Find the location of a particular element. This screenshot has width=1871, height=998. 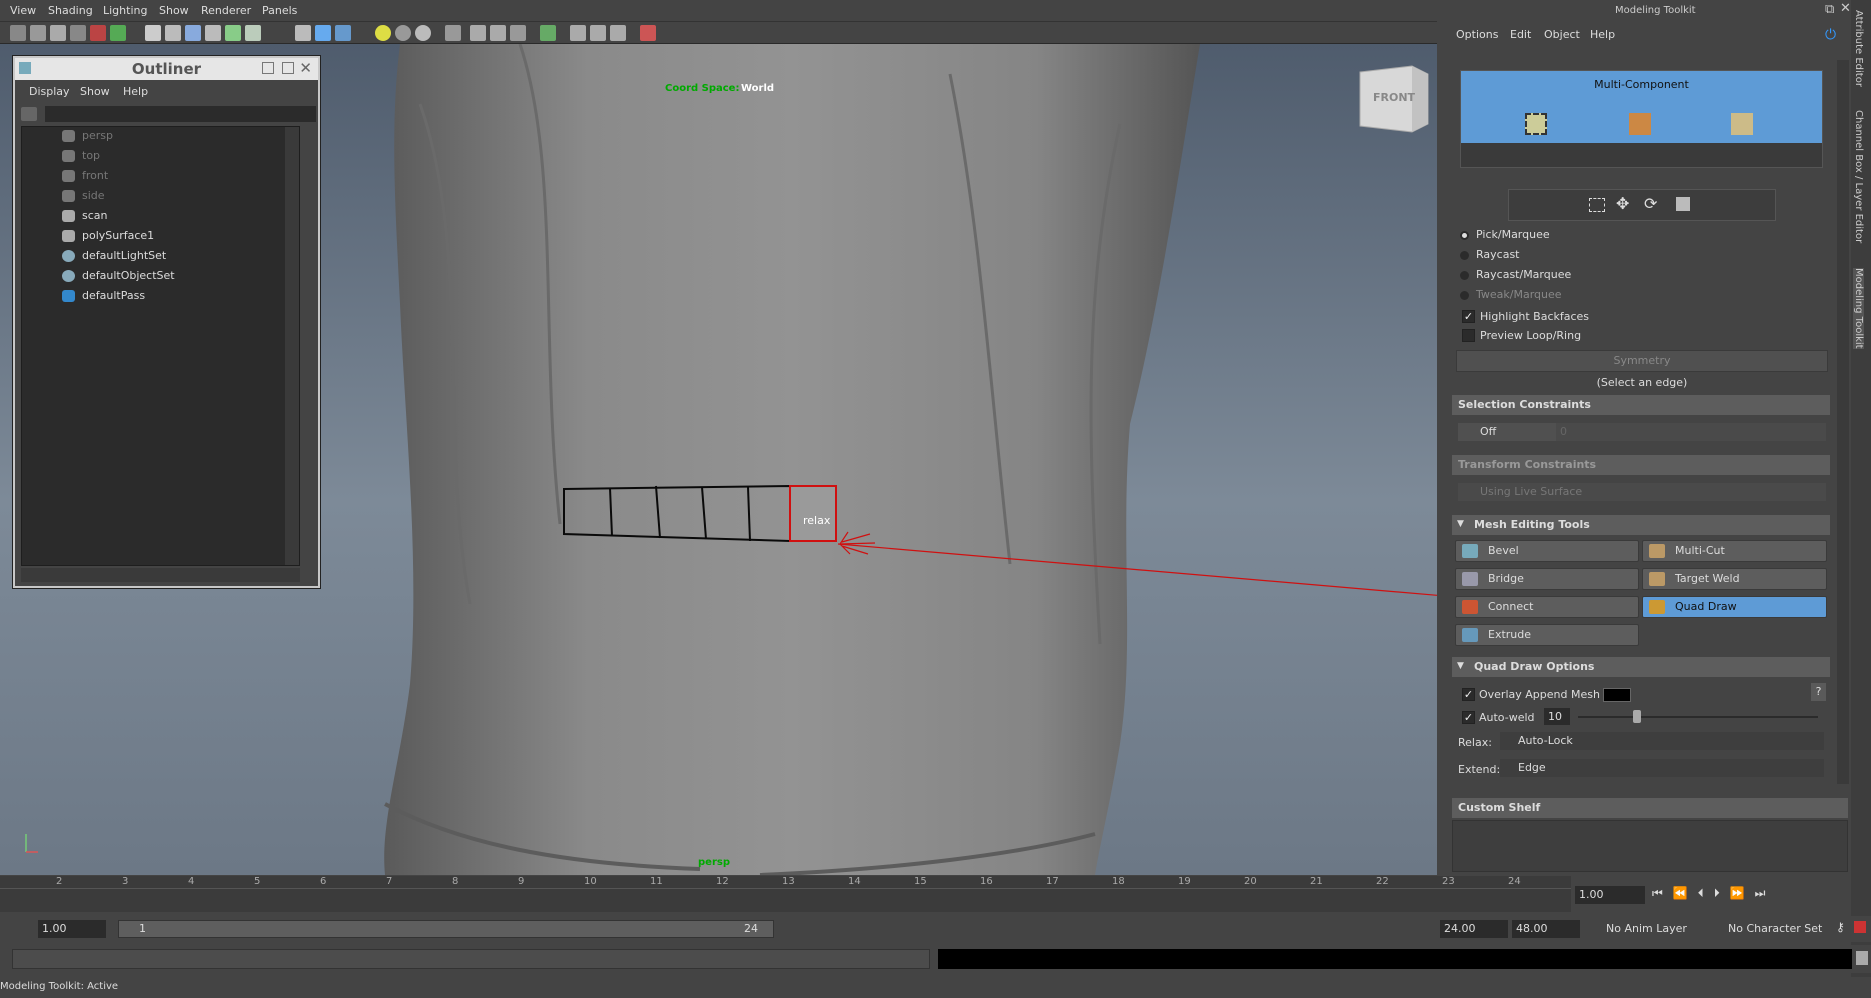

transform-constraints-header: Transform Constraints is located at coordinates (1641, 465).